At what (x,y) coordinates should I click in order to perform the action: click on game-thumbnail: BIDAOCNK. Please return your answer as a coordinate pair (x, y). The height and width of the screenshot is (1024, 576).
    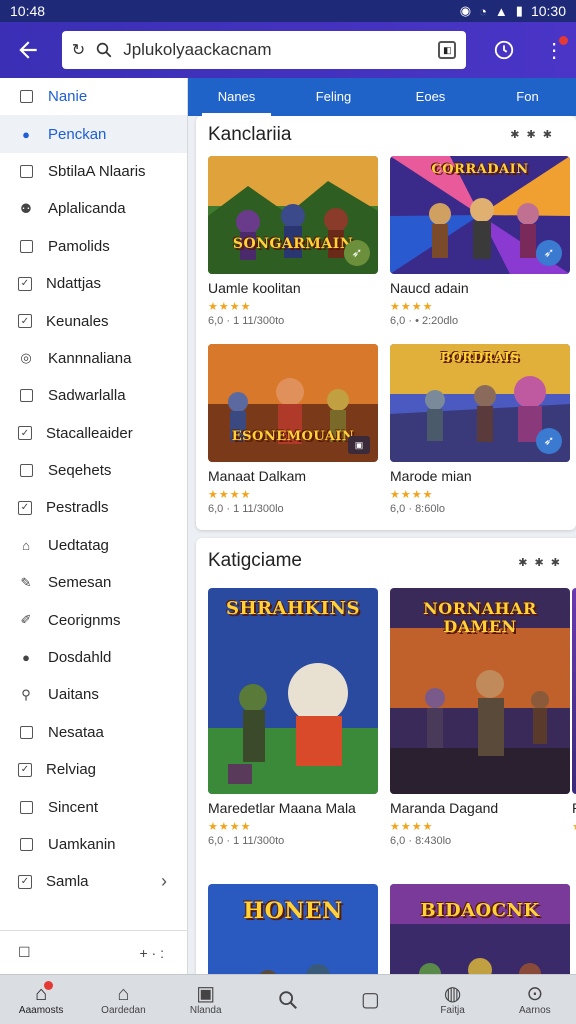
    Looking at the image, I should click on (480, 929).